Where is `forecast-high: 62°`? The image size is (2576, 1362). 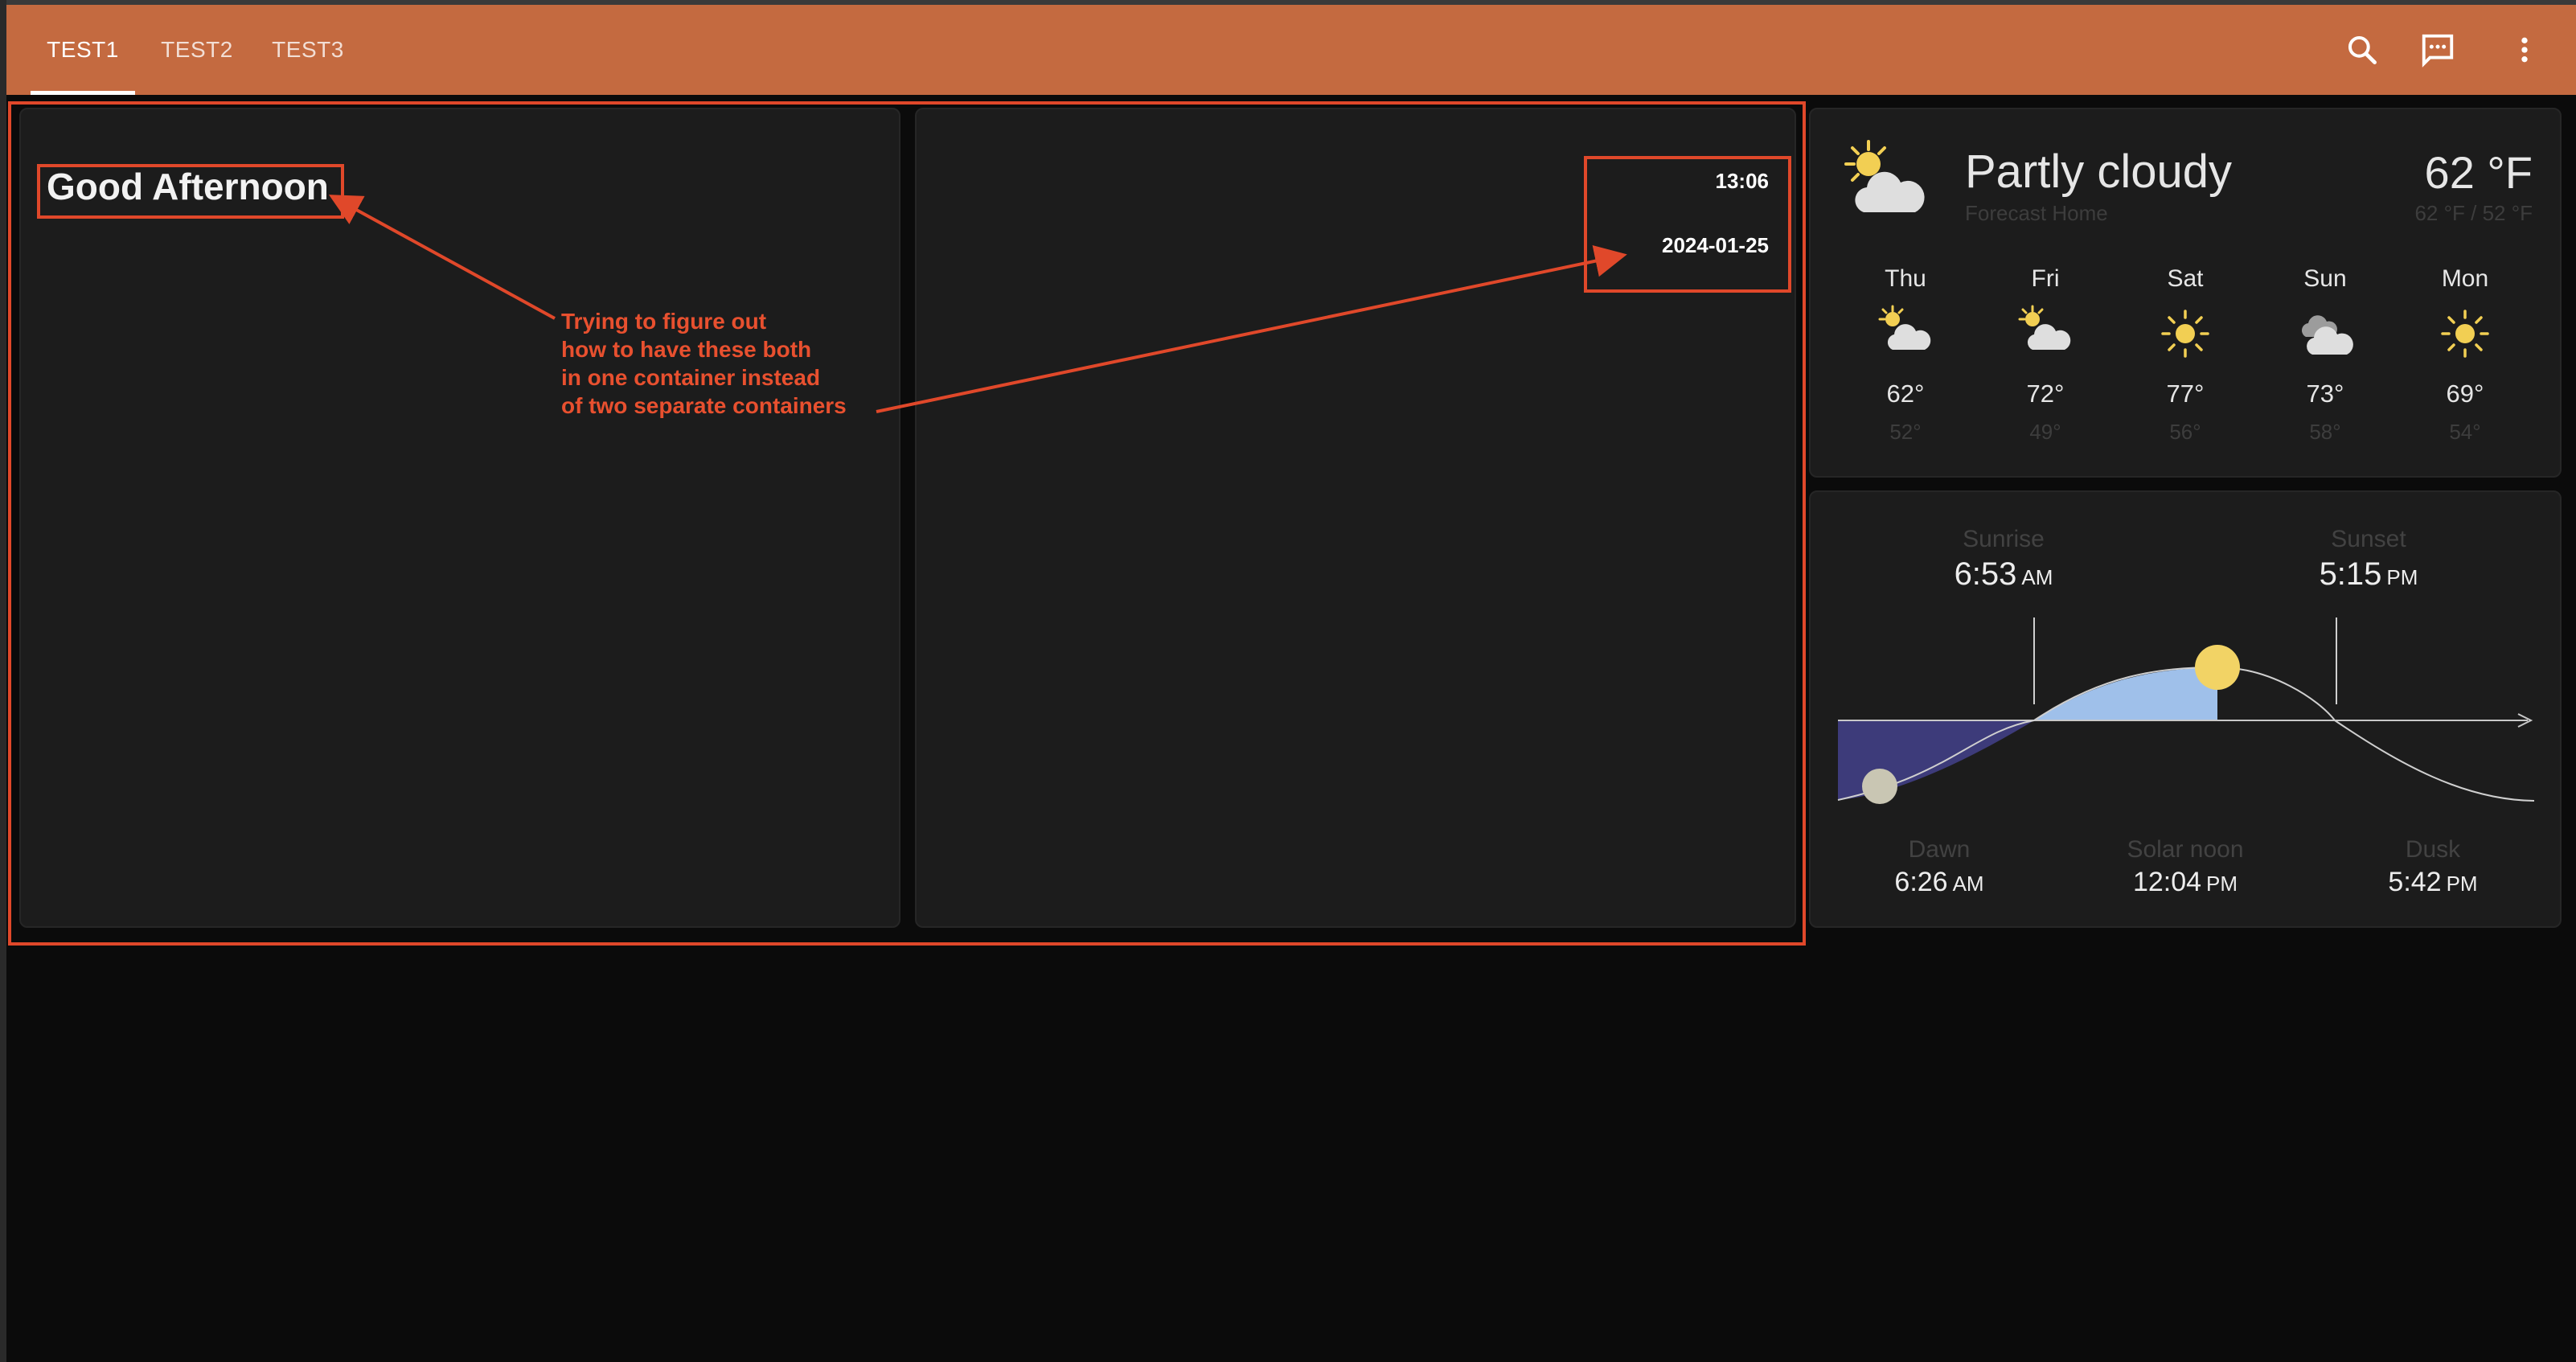 forecast-high: 62° is located at coordinates (1906, 393).